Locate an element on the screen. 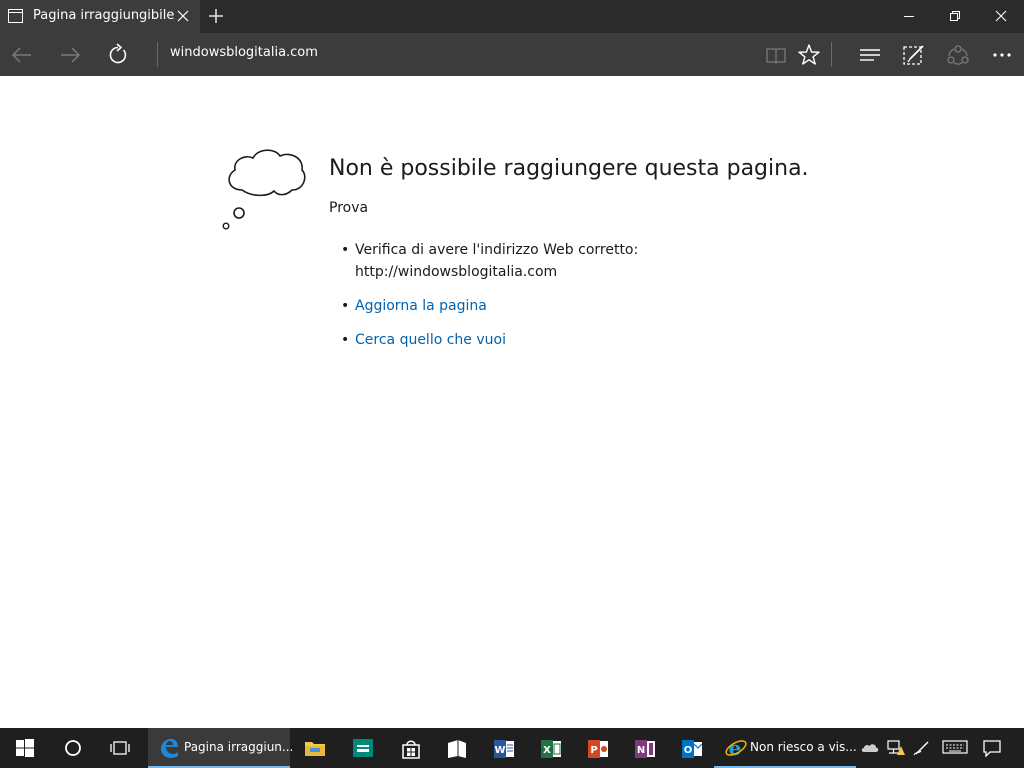 The image size is (1024, 768). tray-onedrive is located at coordinates (870, 748).